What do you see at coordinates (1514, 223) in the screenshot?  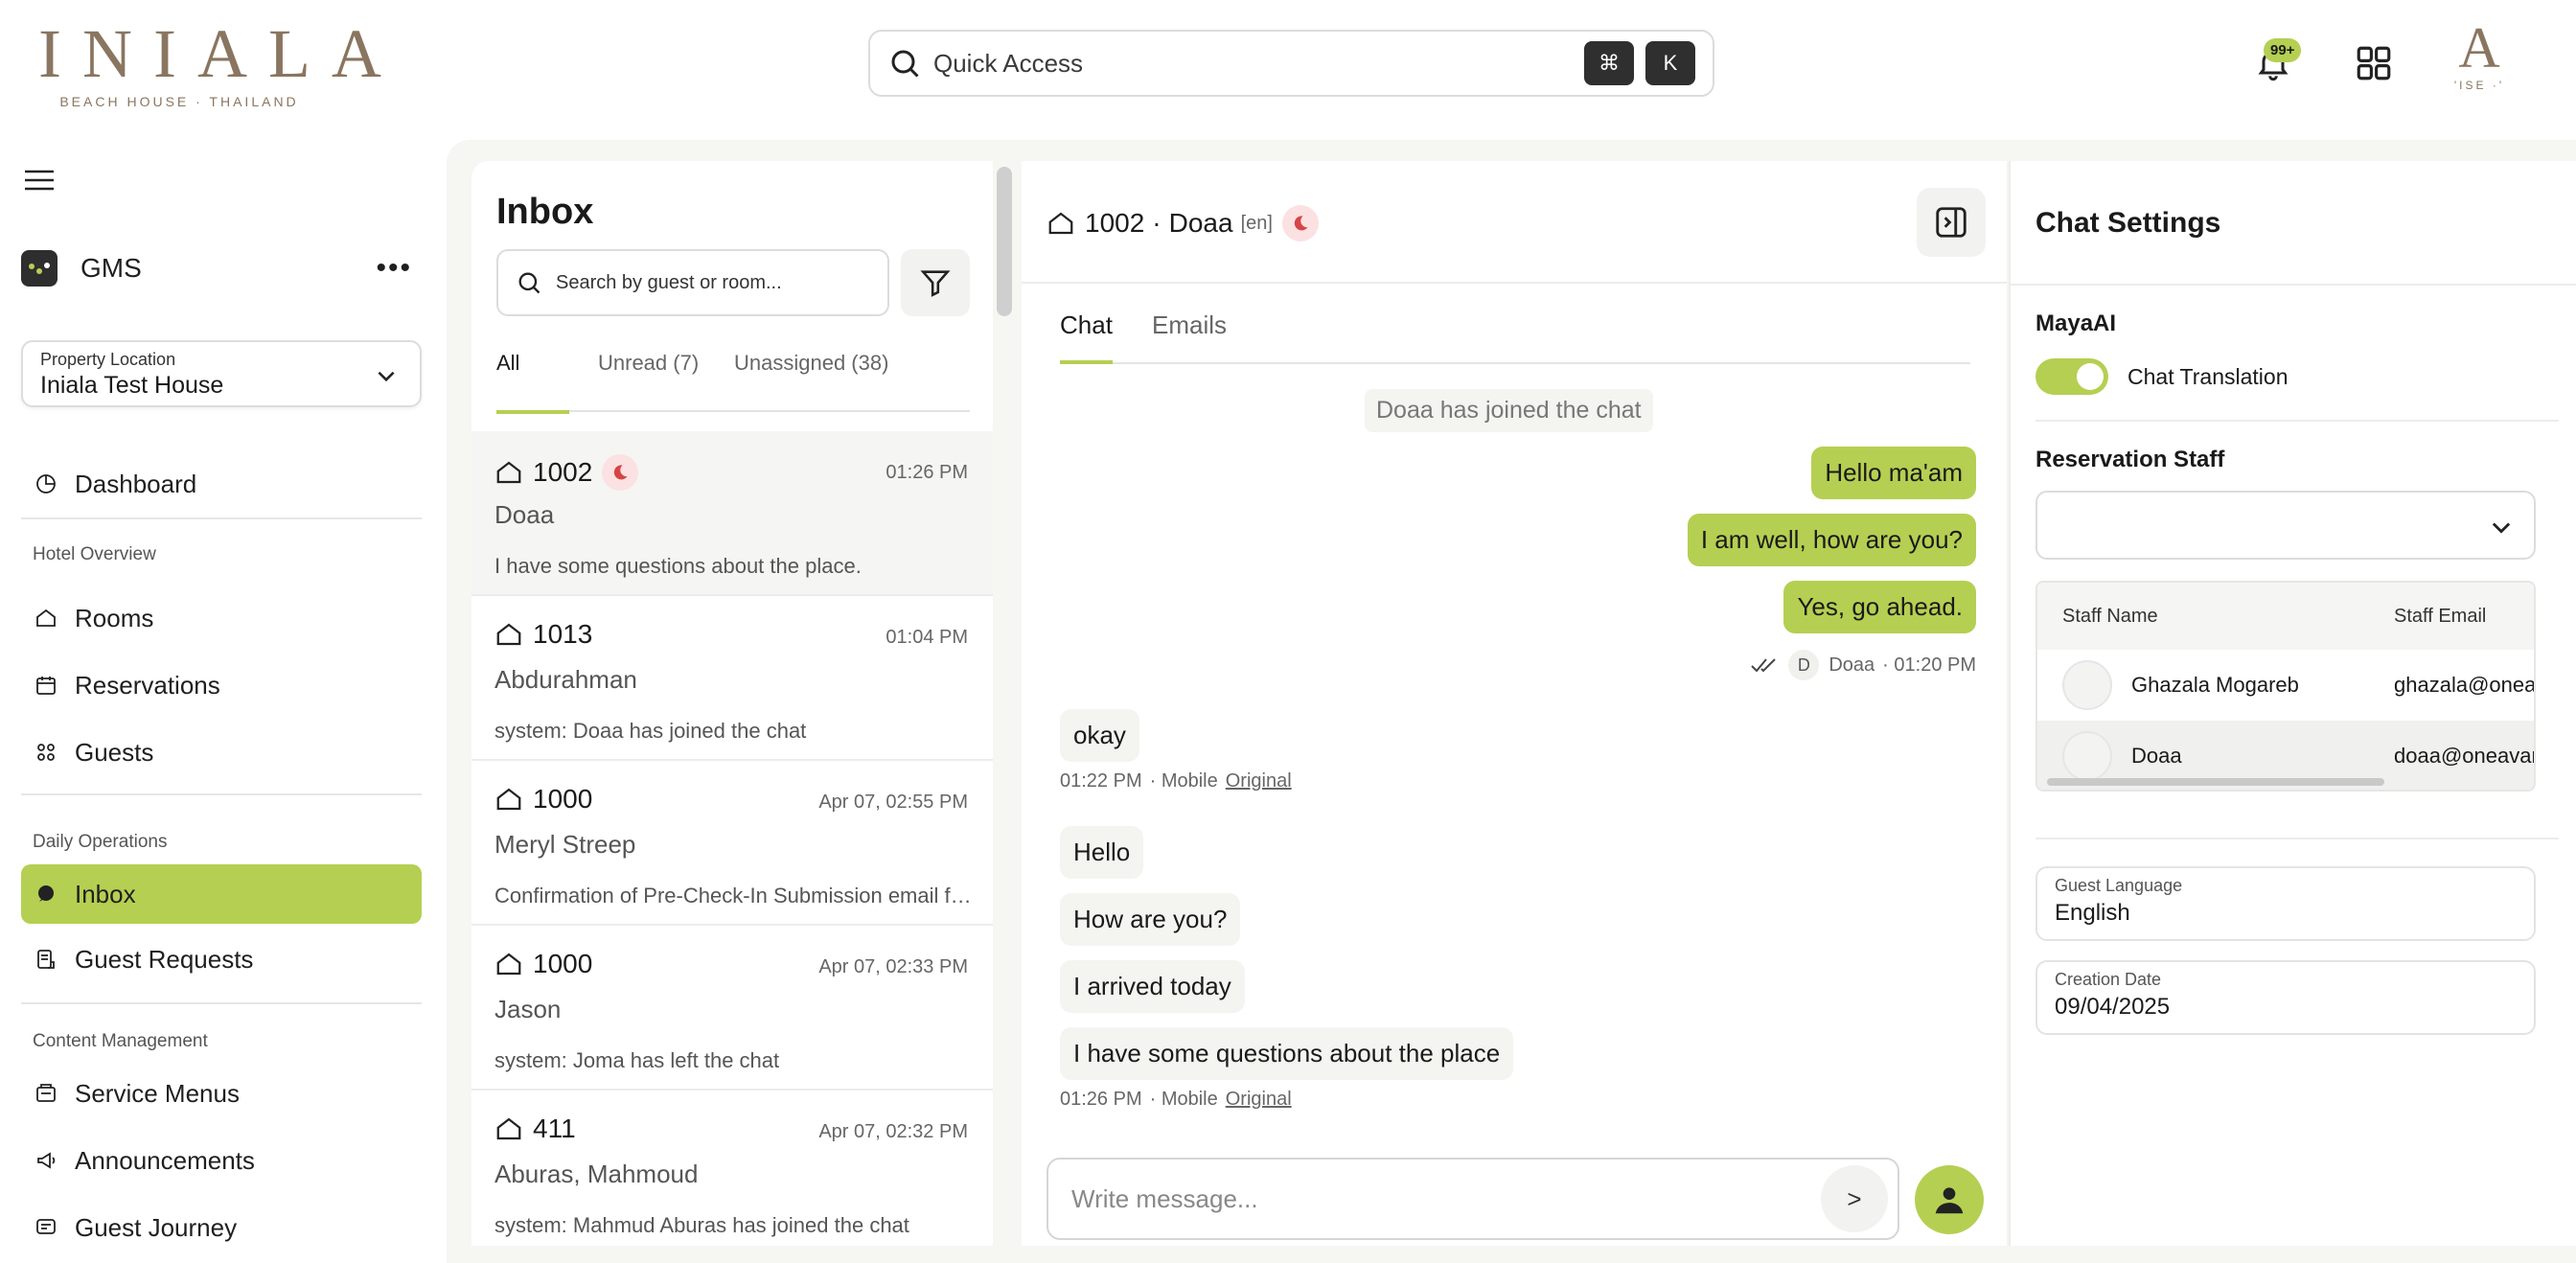 I see `chat-header: 1002 · Doaa [en]` at bounding box center [1514, 223].